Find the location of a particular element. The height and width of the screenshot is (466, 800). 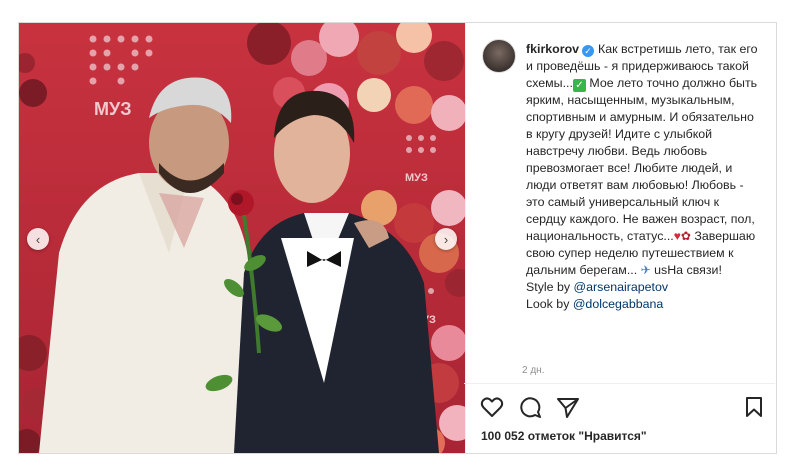

username-link: fkirkorov is located at coordinates (552, 49).